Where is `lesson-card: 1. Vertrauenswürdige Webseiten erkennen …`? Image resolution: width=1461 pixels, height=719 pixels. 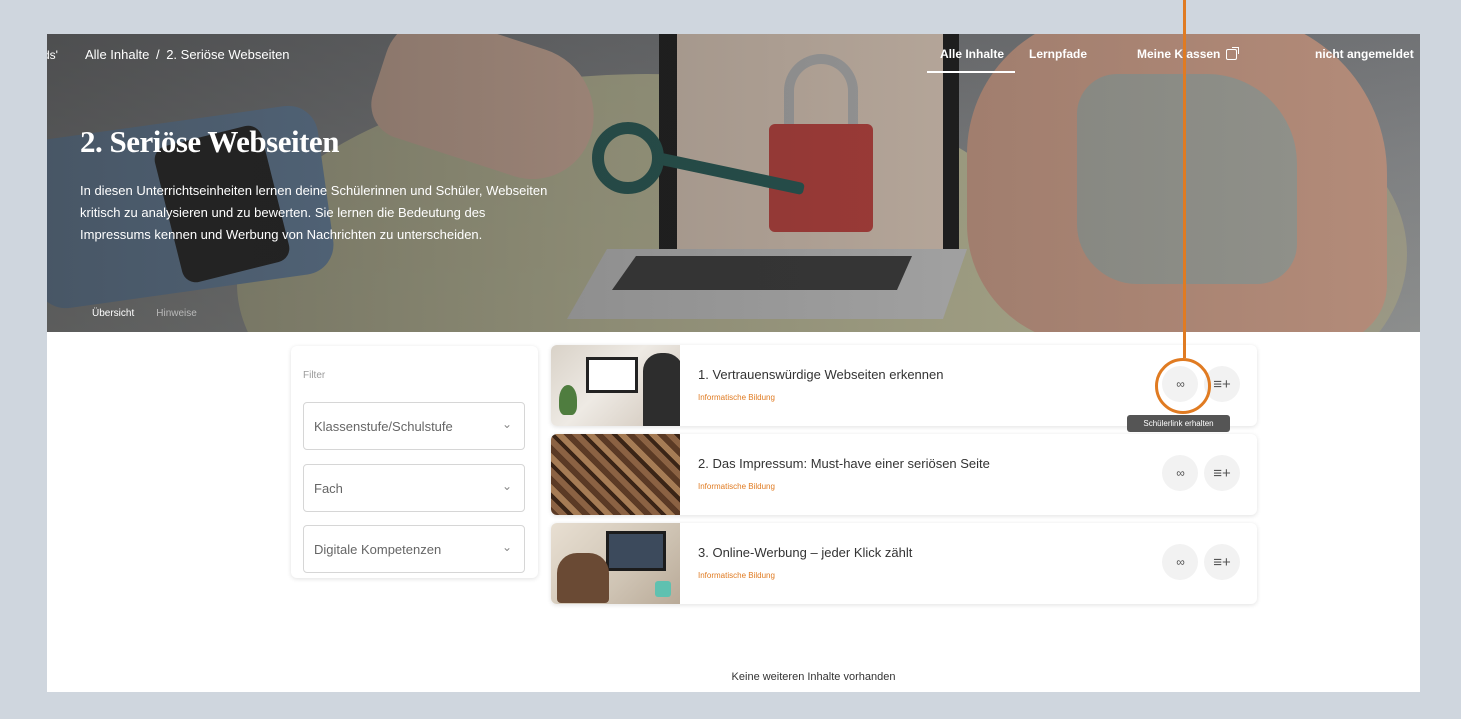 lesson-card: 1. Vertrauenswürdige Webseiten erkennen … is located at coordinates (904, 385).